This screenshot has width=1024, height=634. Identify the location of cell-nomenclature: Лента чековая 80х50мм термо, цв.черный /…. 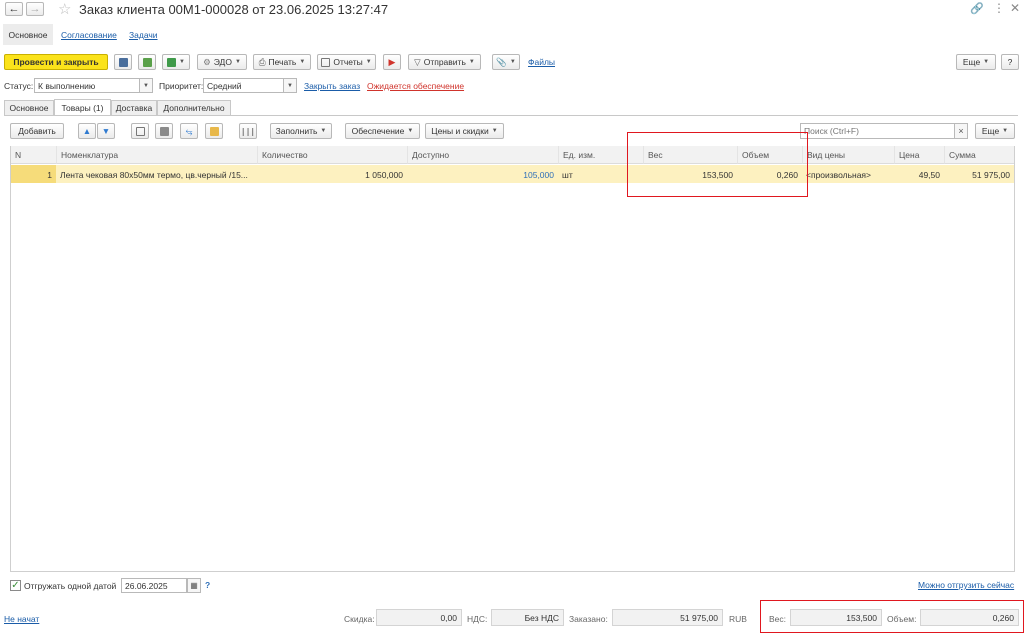
(156, 174).